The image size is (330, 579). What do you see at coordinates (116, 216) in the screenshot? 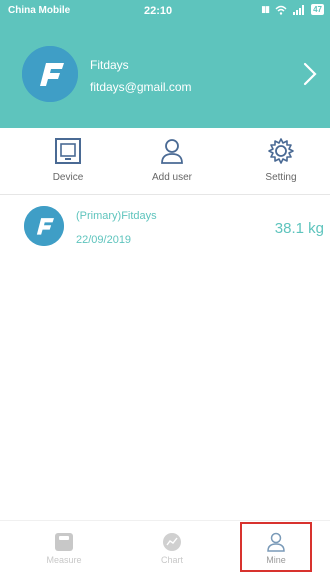
I see `member-name: (Primary)Fitdays` at bounding box center [116, 216].